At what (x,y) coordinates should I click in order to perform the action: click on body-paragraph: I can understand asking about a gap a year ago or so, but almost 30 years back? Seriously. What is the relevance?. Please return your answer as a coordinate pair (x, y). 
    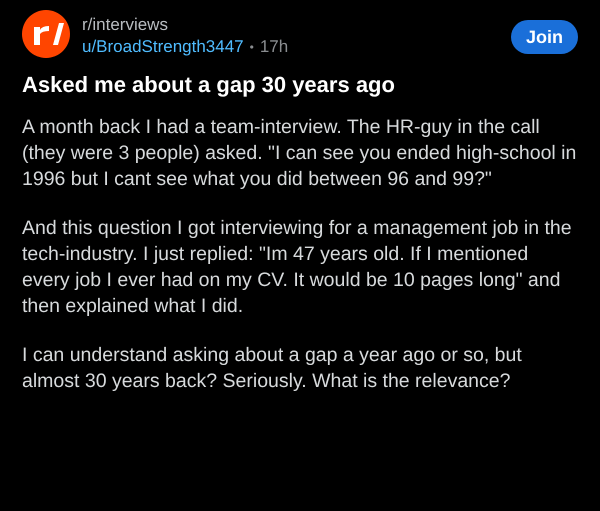
    Looking at the image, I should click on (272, 368).